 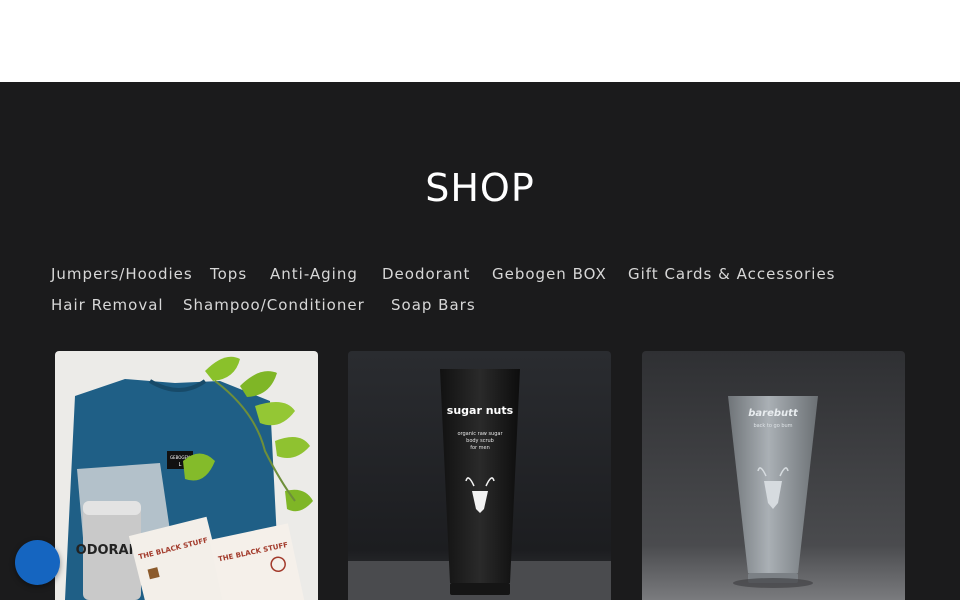 What do you see at coordinates (480, 188) in the screenshot?
I see `shop-title: SHOP` at bounding box center [480, 188].